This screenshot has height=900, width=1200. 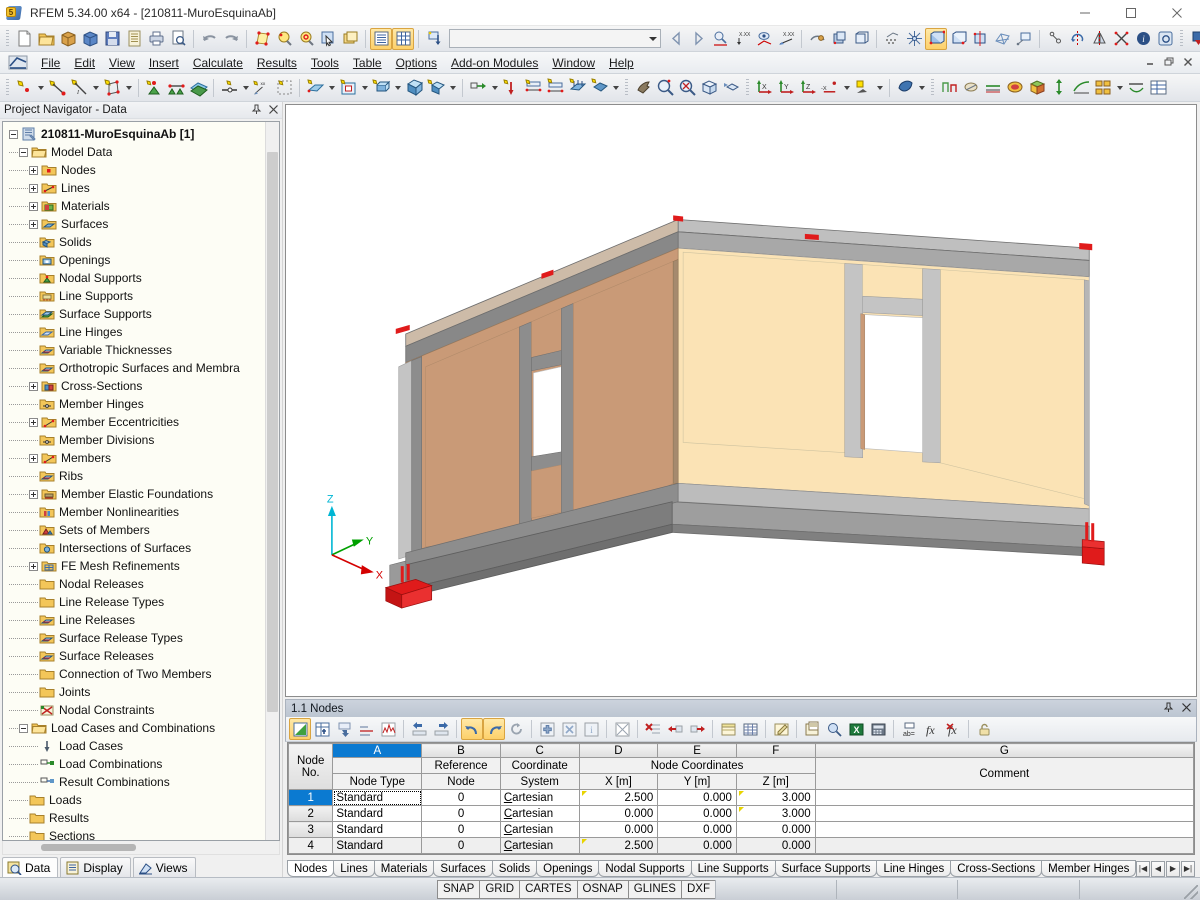 I want to click on navigator-tab-views: Views, so click(x=164, y=867).